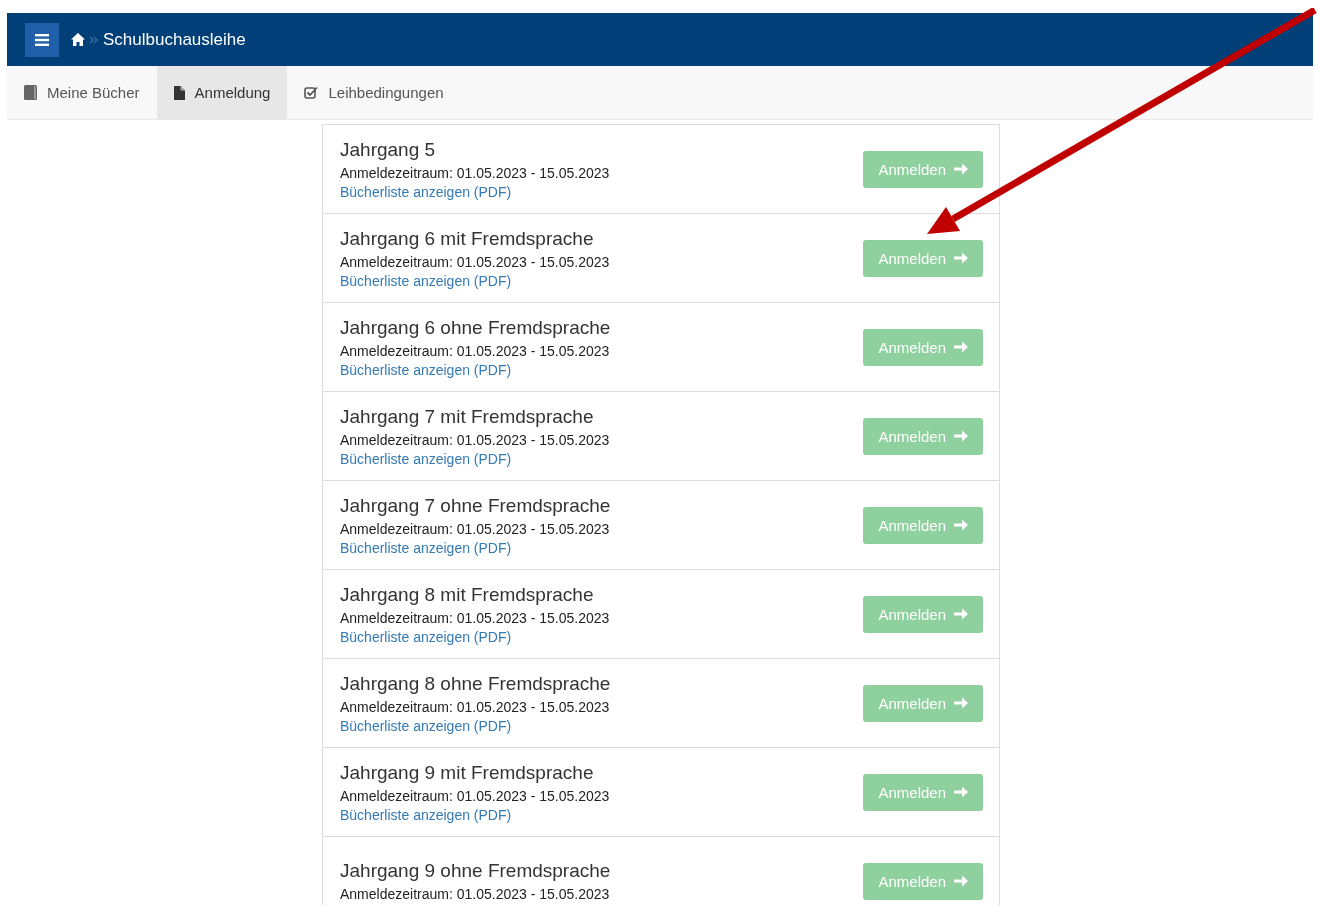  What do you see at coordinates (222, 92) in the screenshot?
I see `tab: Anmeldung` at bounding box center [222, 92].